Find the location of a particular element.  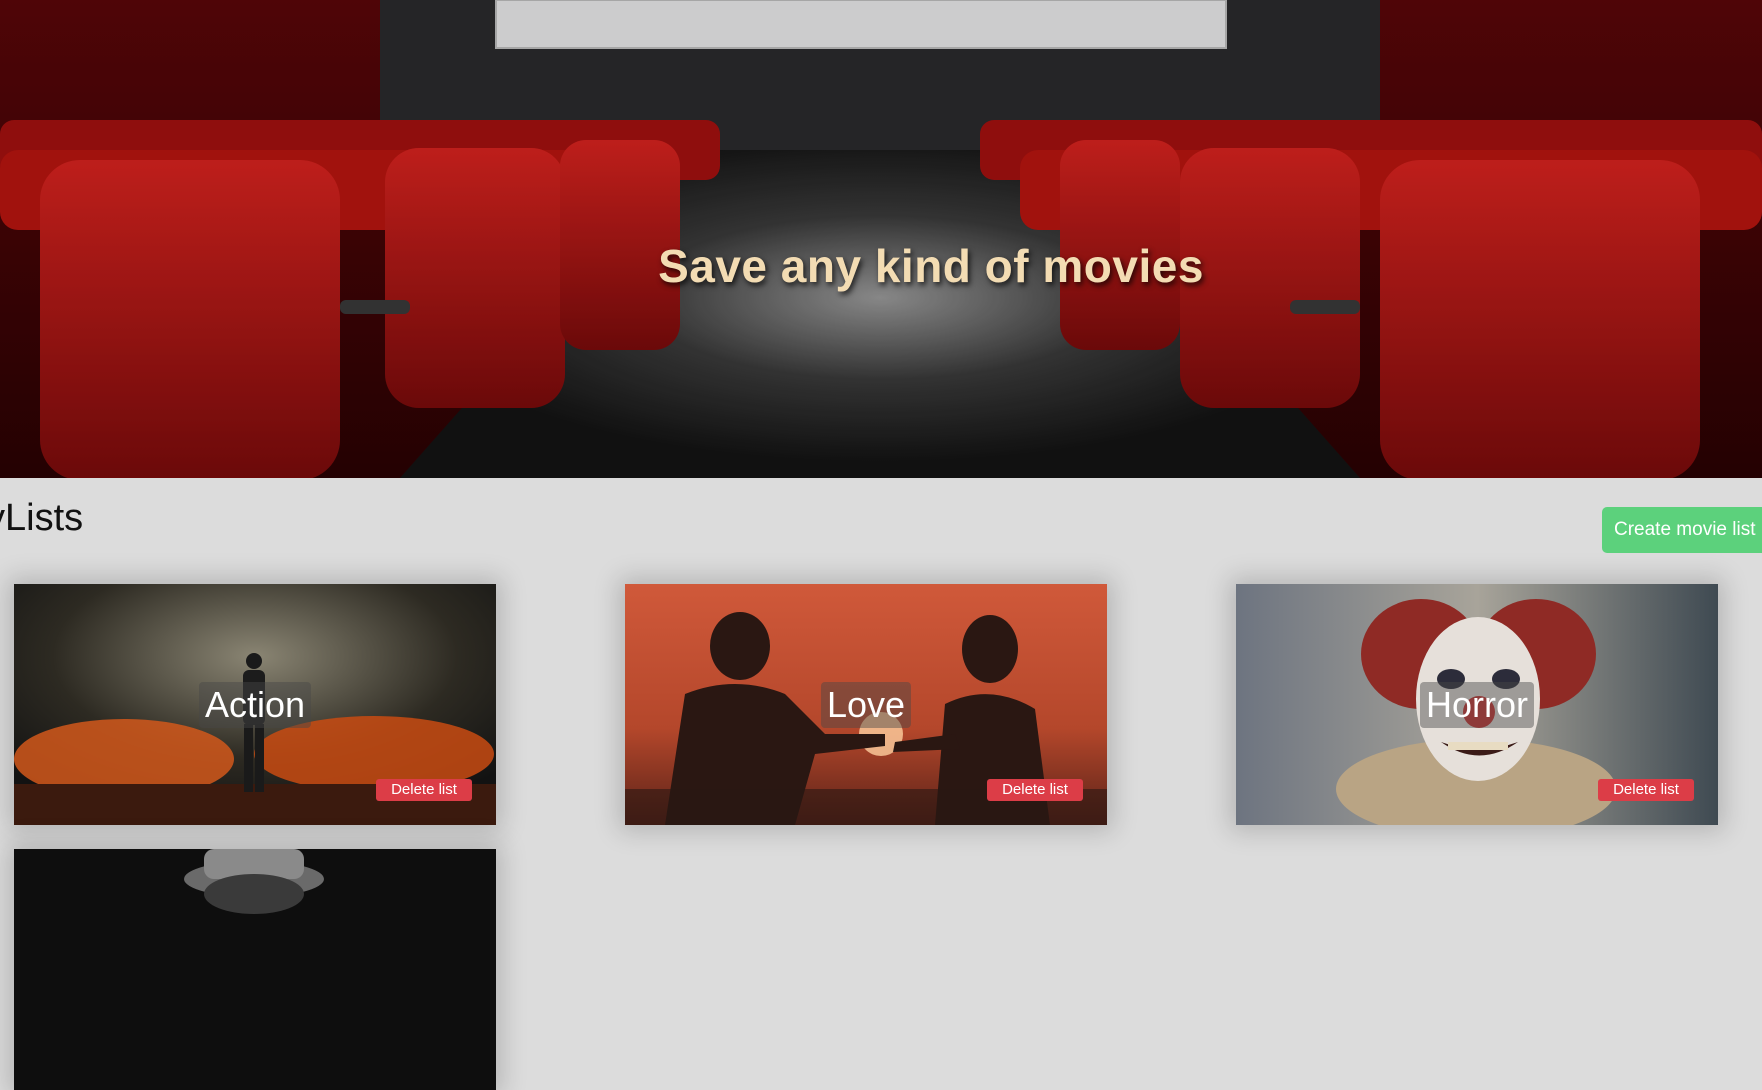

list-name: Action is located at coordinates (255, 704).